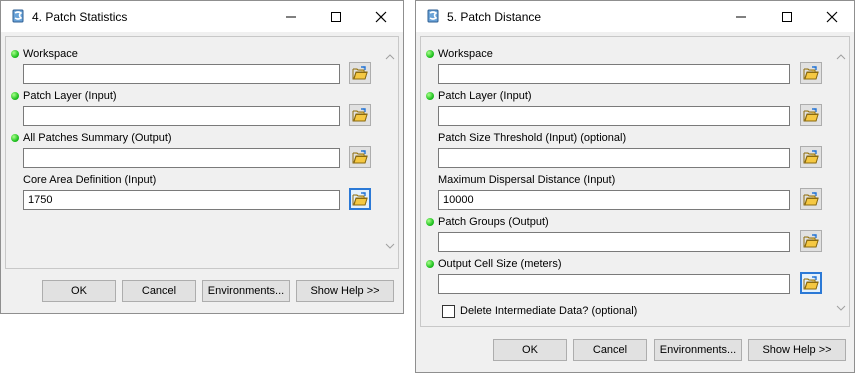  I want to click on dispersal-distance-browse-button, so click(811, 199).